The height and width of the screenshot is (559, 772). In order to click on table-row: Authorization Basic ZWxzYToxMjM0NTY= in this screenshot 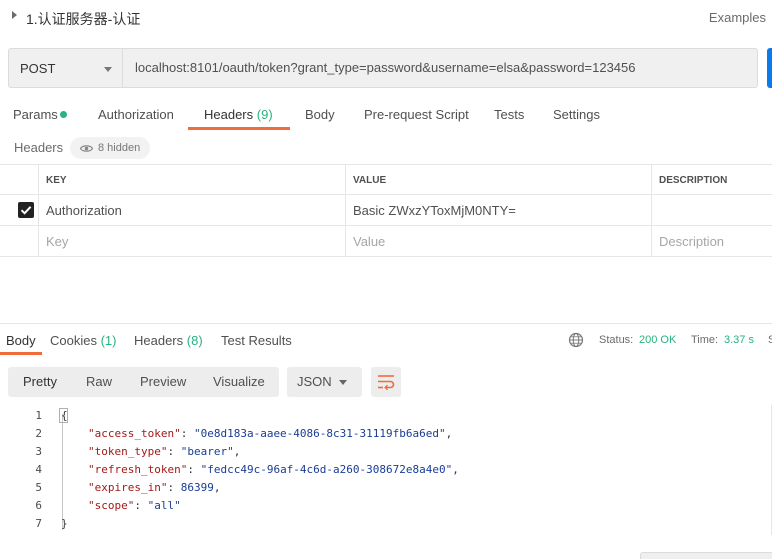, I will do `click(386, 210)`.